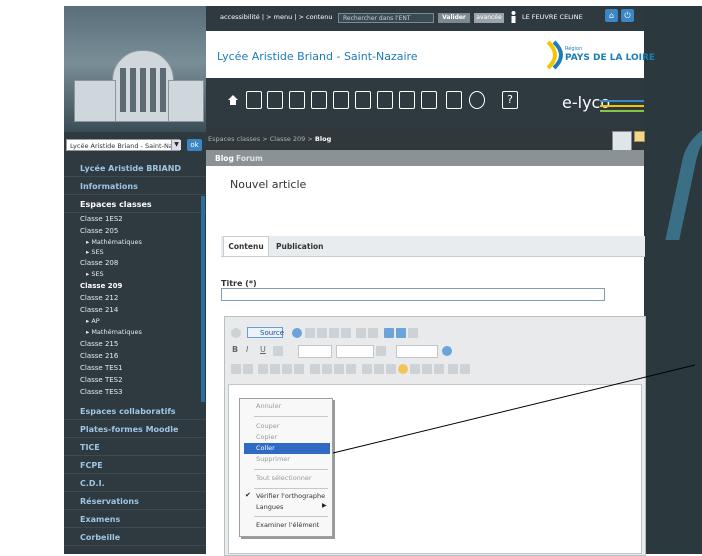 Image resolution: width=702 pixels, height=556 pixels. Describe the element at coordinates (254, 100) in the screenshot. I see `messaging-icon` at that location.